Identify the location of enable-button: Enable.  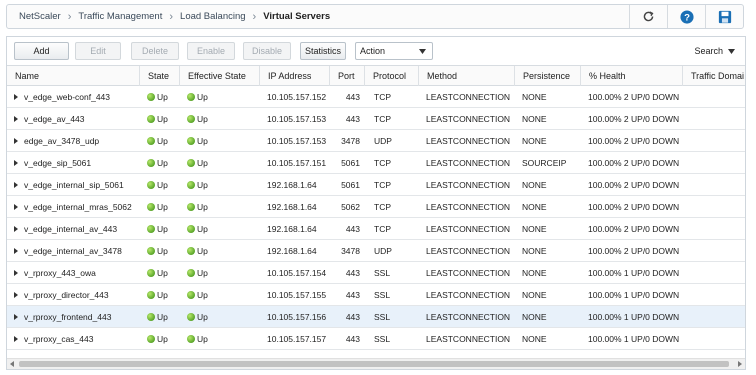
(211, 51).